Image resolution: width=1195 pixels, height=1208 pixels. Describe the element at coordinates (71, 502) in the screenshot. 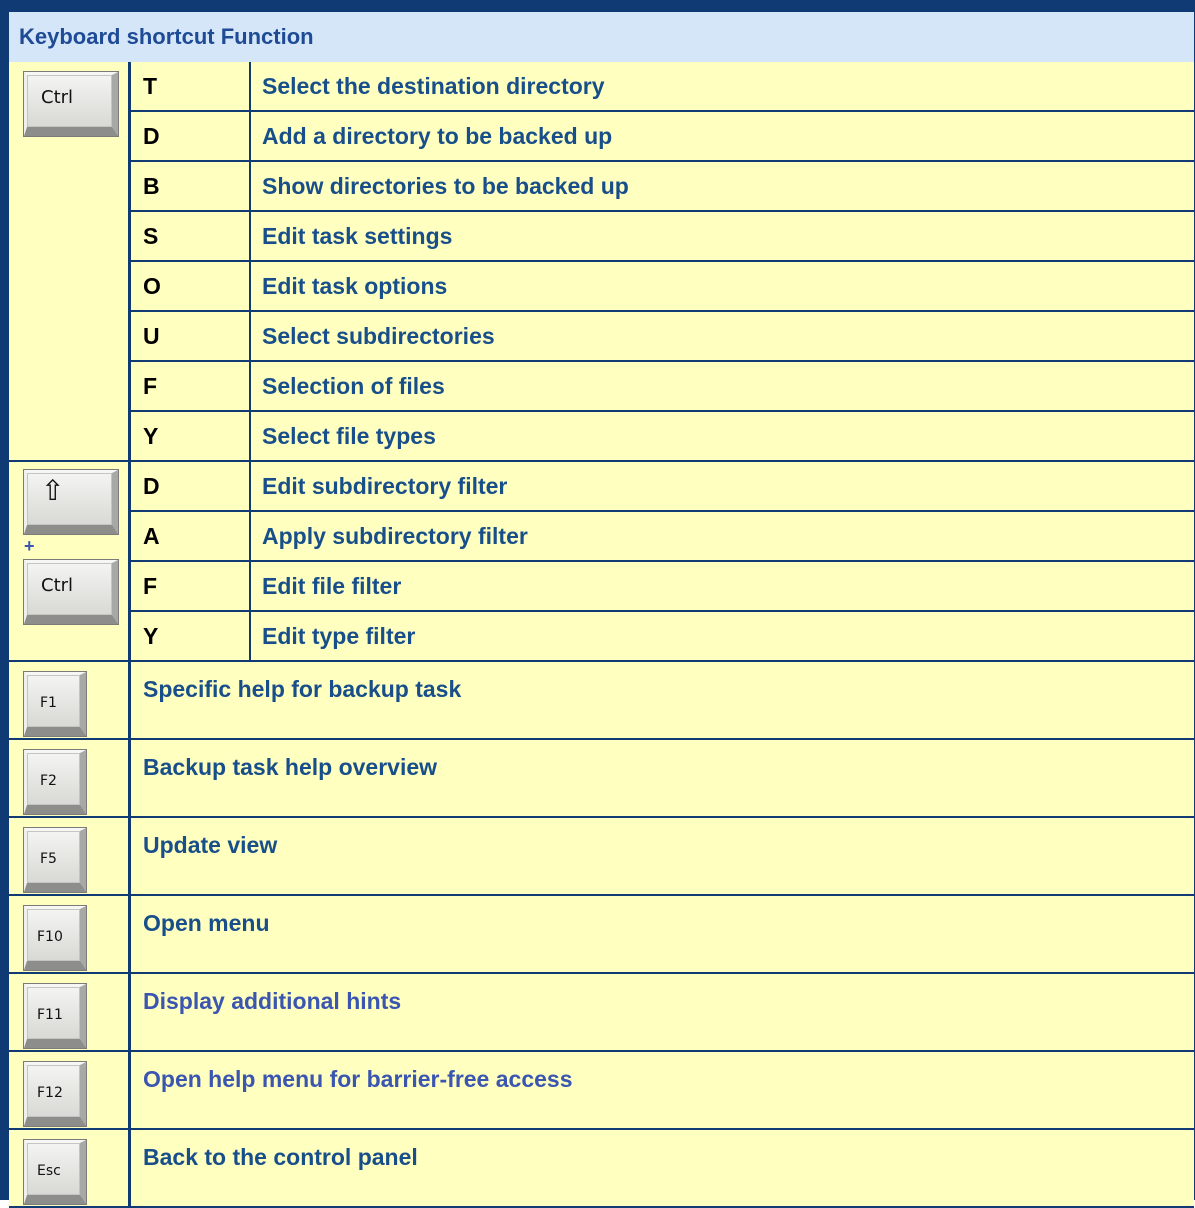

I see `shift-key-icon: ⇧` at that location.